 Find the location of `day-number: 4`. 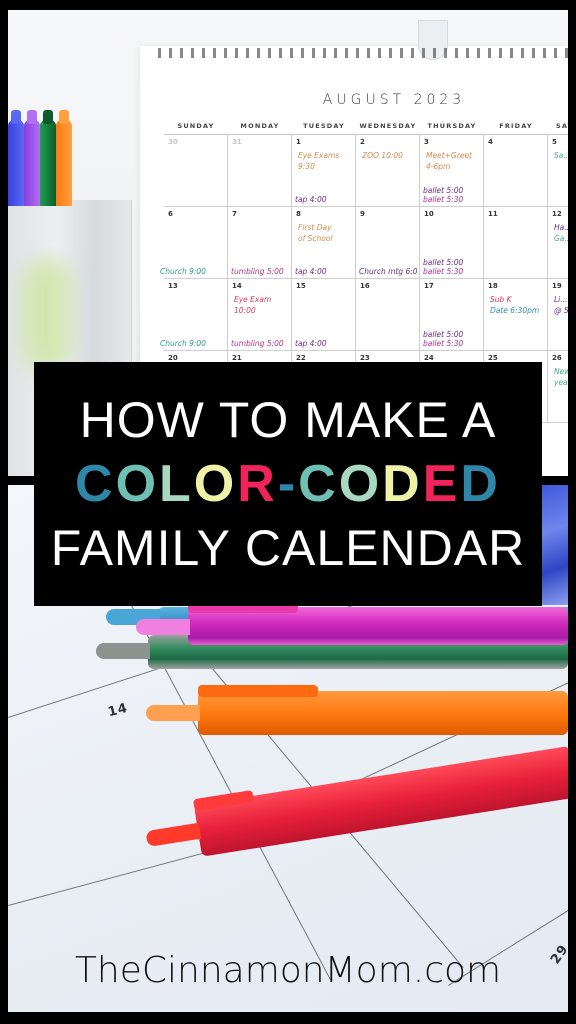

day-number: 4 is located at coordinates (490, 142).